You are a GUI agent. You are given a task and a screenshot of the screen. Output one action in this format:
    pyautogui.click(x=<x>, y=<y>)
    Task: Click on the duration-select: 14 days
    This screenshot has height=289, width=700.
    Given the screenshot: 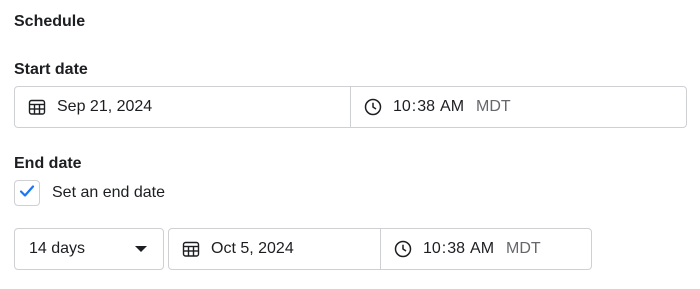 What is the action you would take?
    pyautogui.click(x=89, y=249)
    